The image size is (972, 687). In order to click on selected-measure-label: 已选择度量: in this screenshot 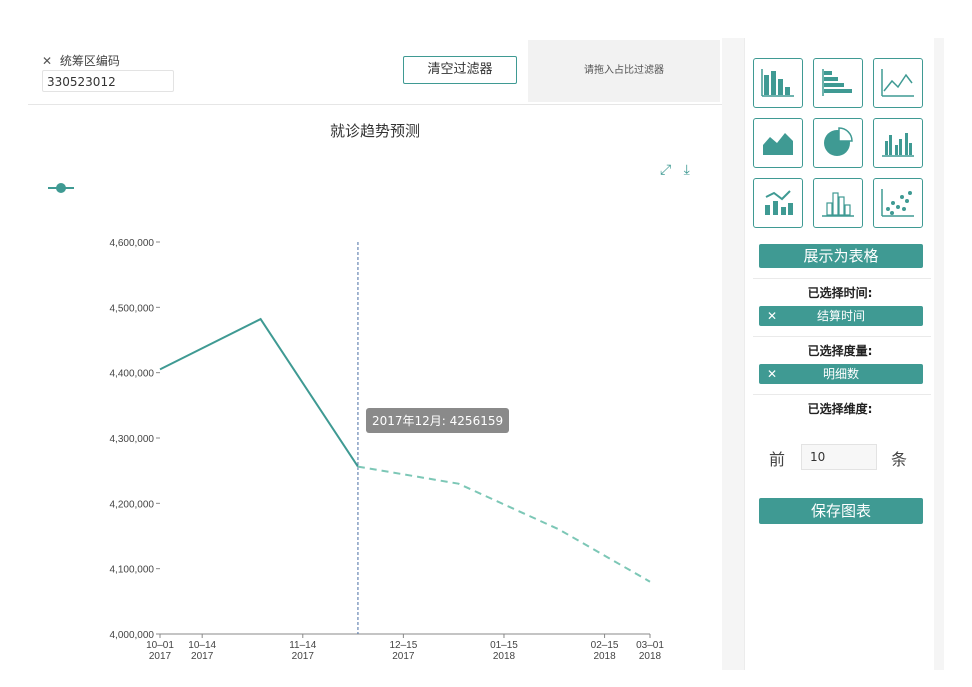, I will do `click(840, 351)`.